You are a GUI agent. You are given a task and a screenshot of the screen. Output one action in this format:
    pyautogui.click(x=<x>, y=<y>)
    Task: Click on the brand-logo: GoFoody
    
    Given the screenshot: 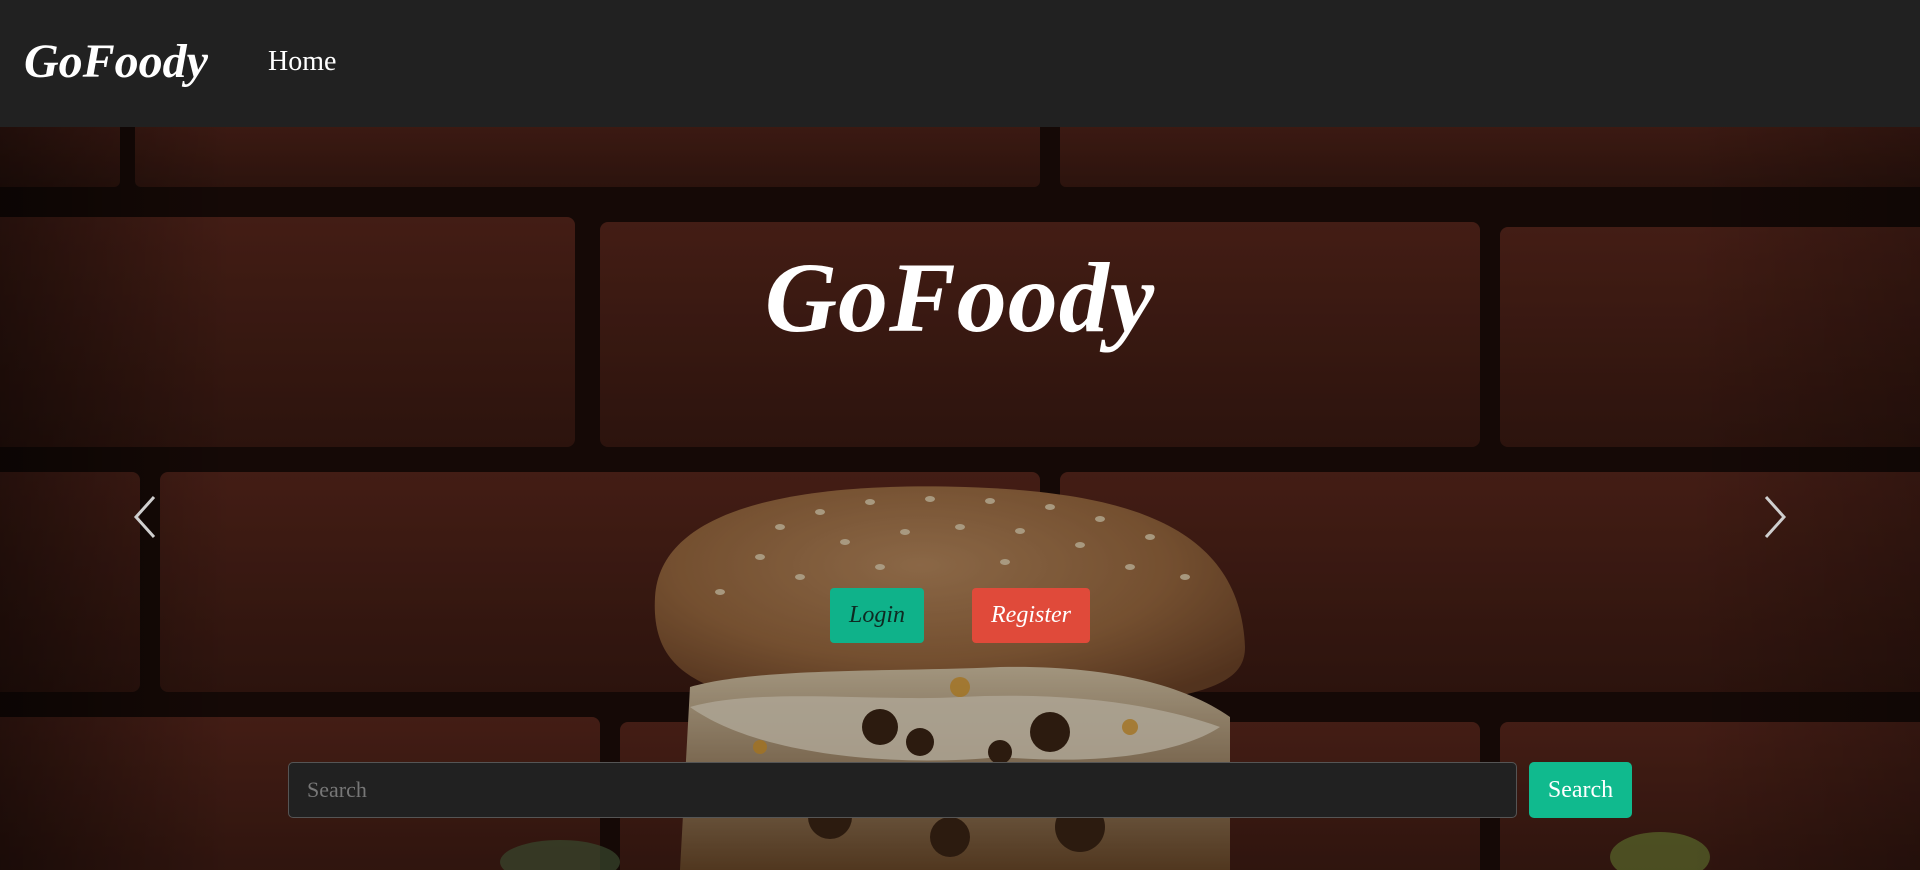 What is the action you would take?
    pyautogui.click(x=116, y=61)
    